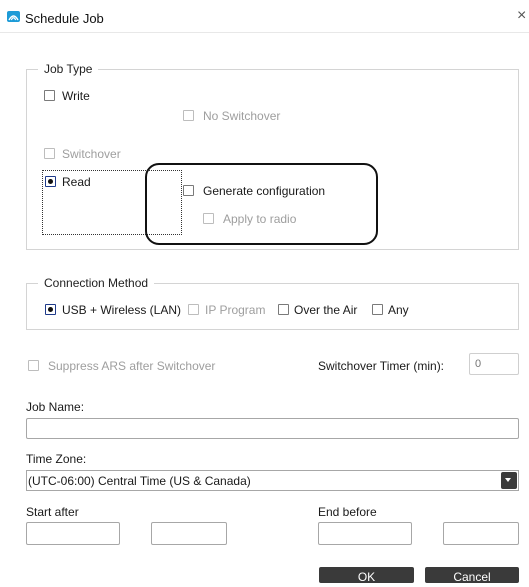 The width and height of the screenshot is (529, 587). What do you see at coordinates (347, 512) in the screenshot?
I see `end-before-label: End before` at bounding box center [347, 512].